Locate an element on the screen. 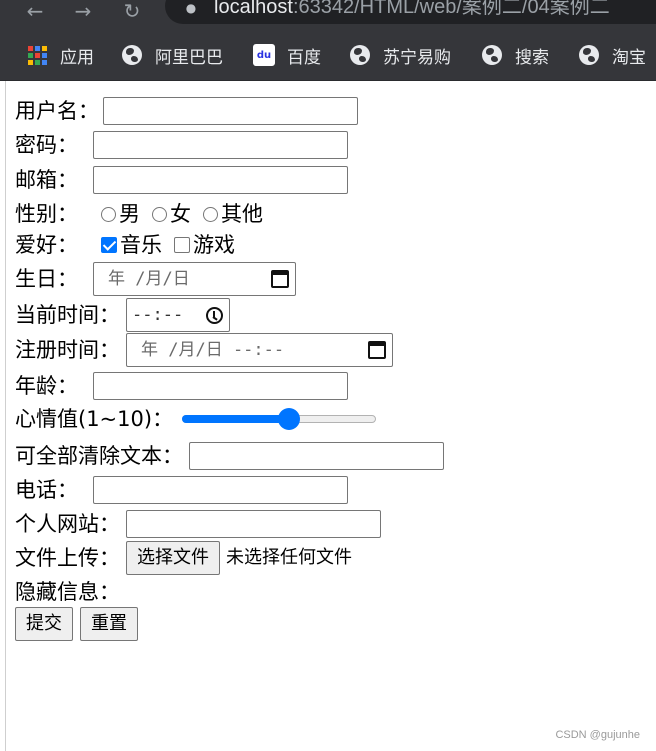  hobby-label: 爱好： is located at coordinates (46, 245).